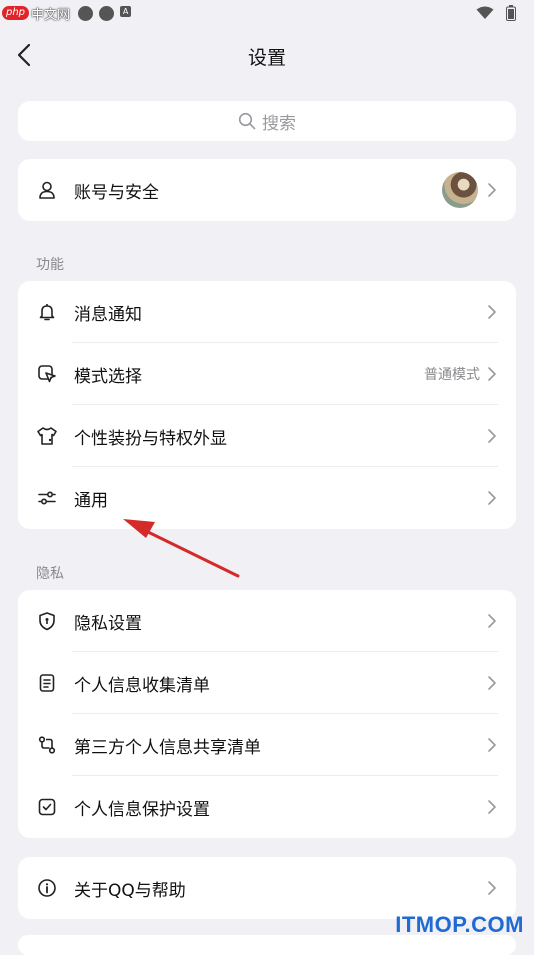 This screenshot has height=955, width=534. Describe the element at coordinates (267, 312) in the screenshot. I see `message-notification-row: 消息通知` at that location.